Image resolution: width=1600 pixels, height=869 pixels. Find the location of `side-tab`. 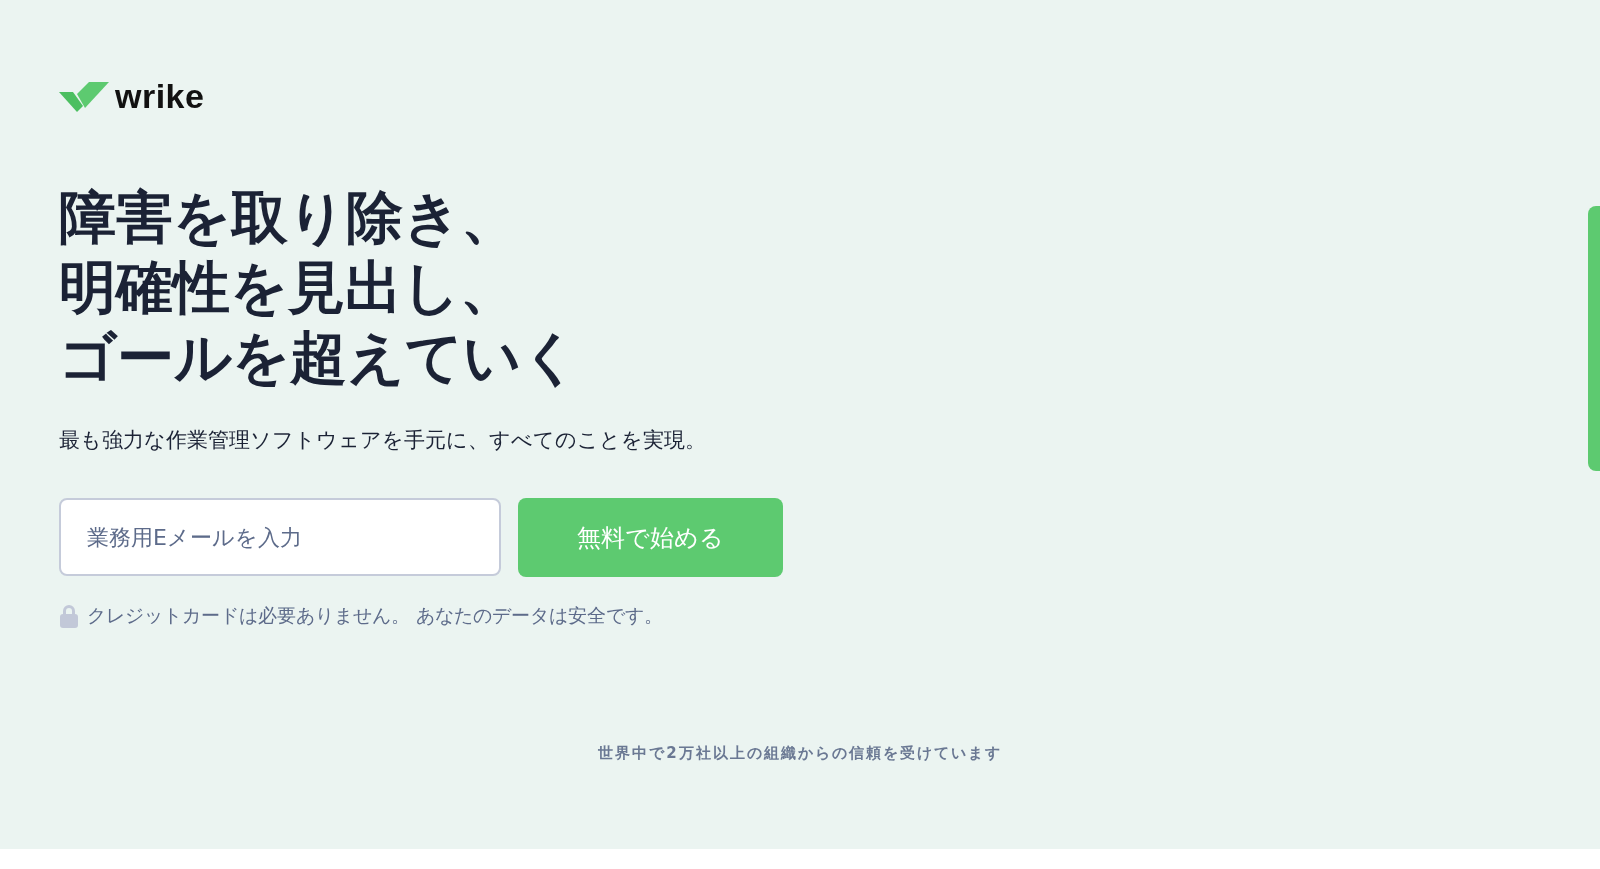

side-tab is located at coordinates (1594, 338).